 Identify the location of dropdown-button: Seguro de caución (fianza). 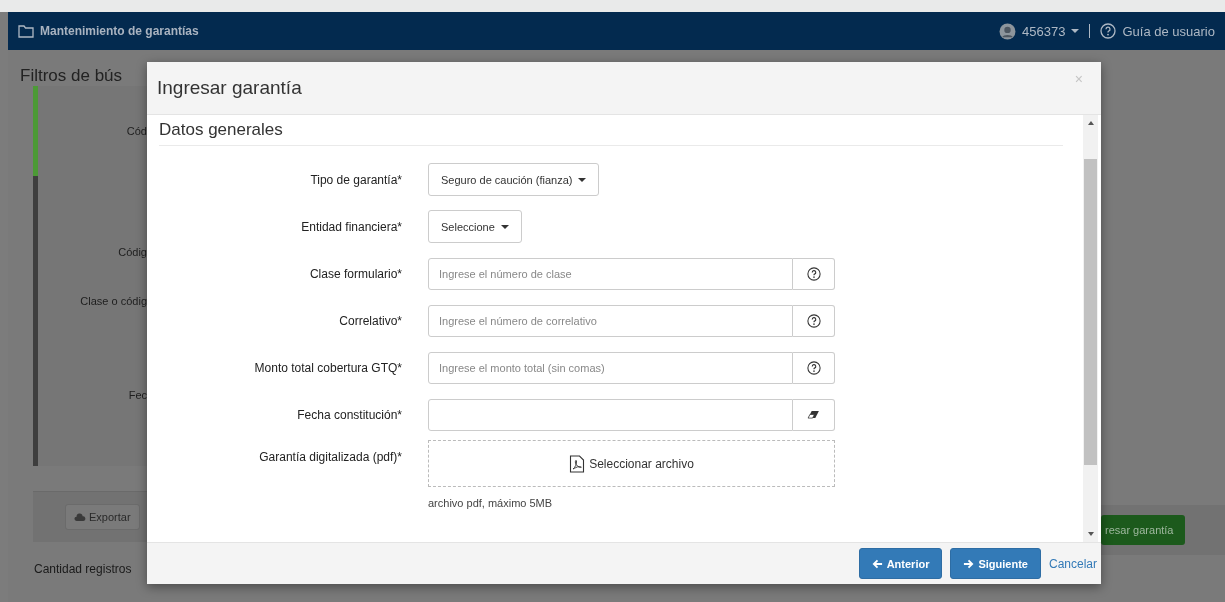
(514, 179).